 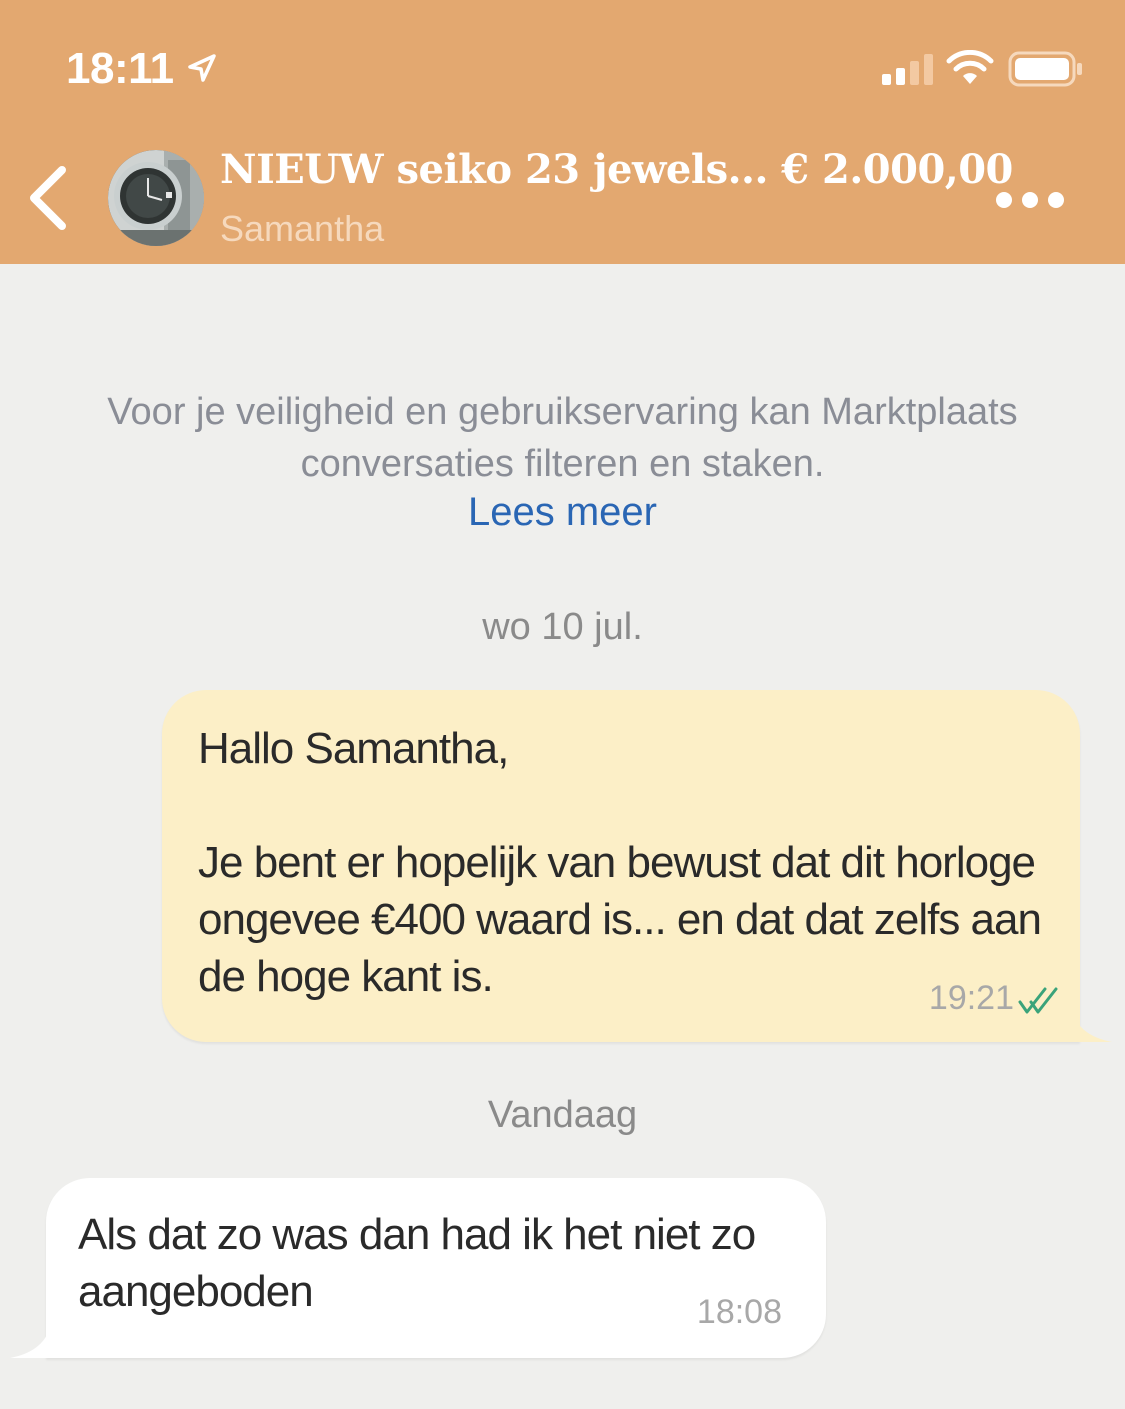 What do you see at coordinates (562, 1115) in the screenshot?
I see `date-separator: Vandaag` at bounding box center [562, 1115].